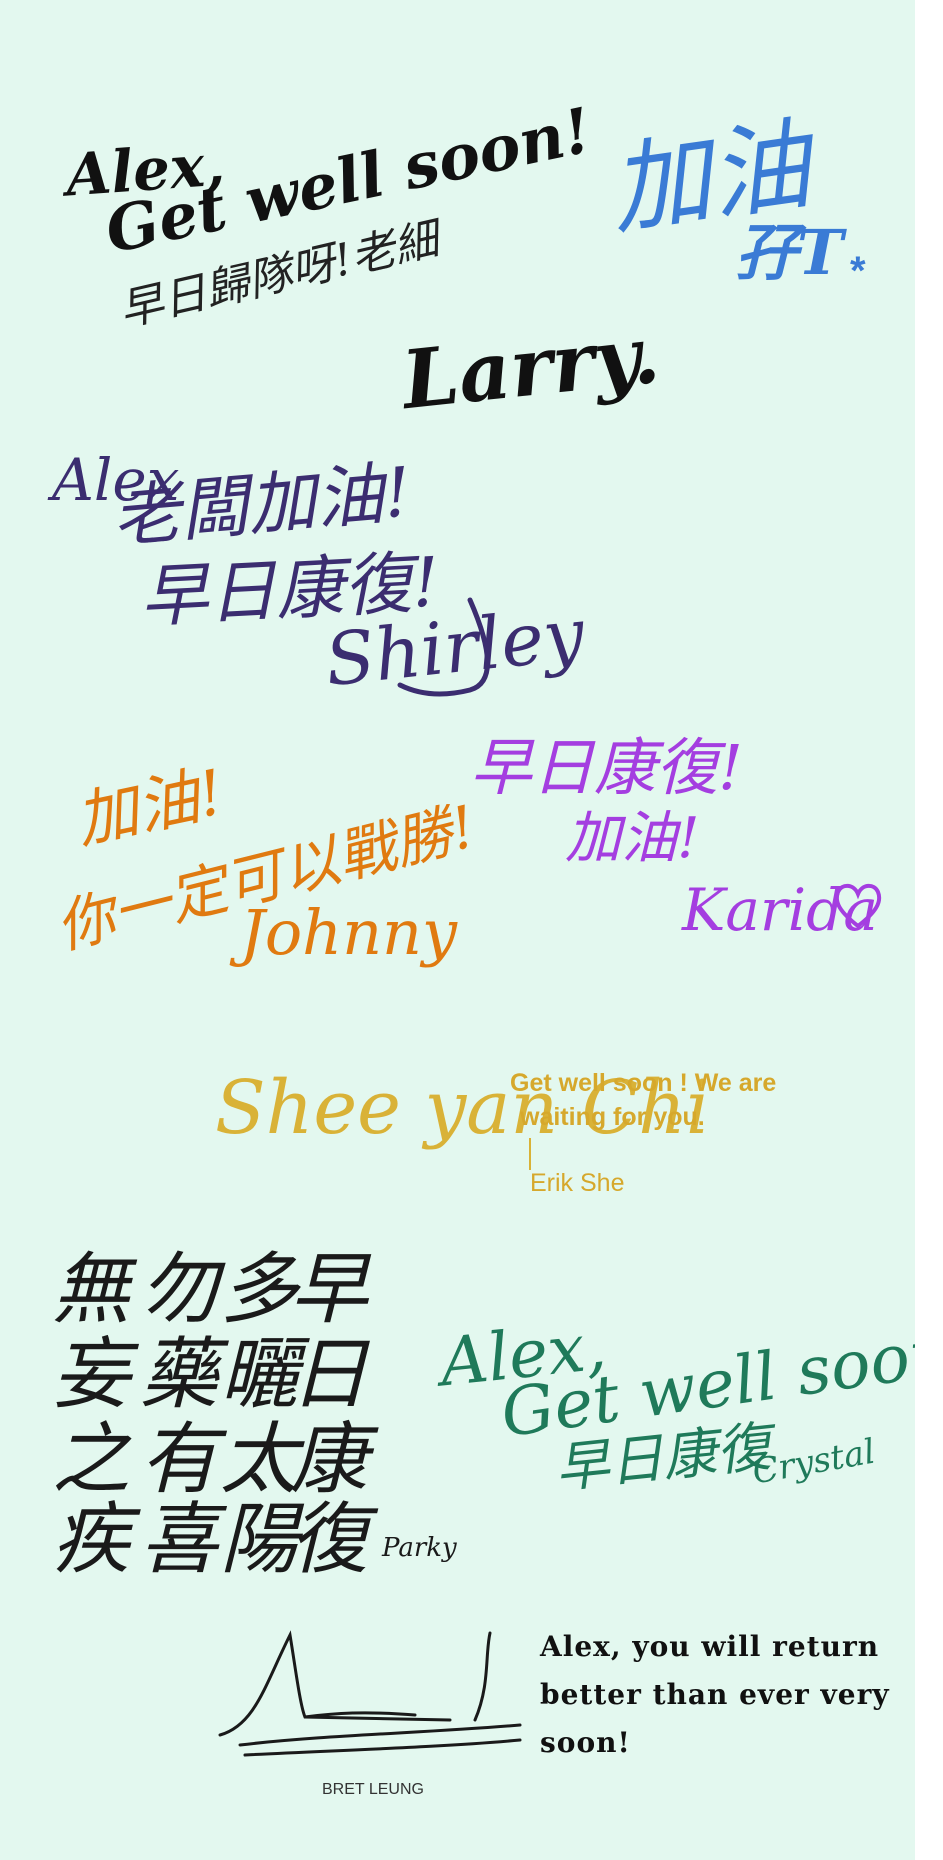  Describe the element at coordinates (530, 1154) in the screenshot. I see `erik-divider` at that location.